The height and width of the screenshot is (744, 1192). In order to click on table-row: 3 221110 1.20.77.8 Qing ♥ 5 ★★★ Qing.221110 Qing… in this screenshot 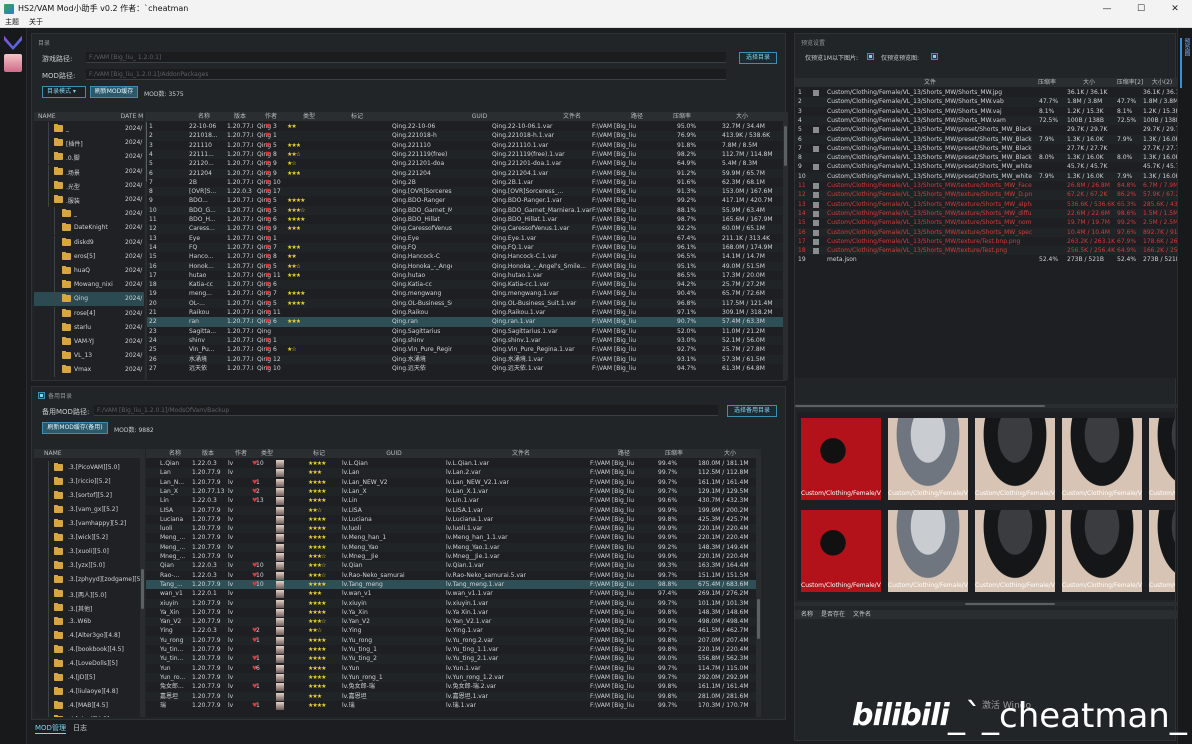, I will do `click(465, 145)`.